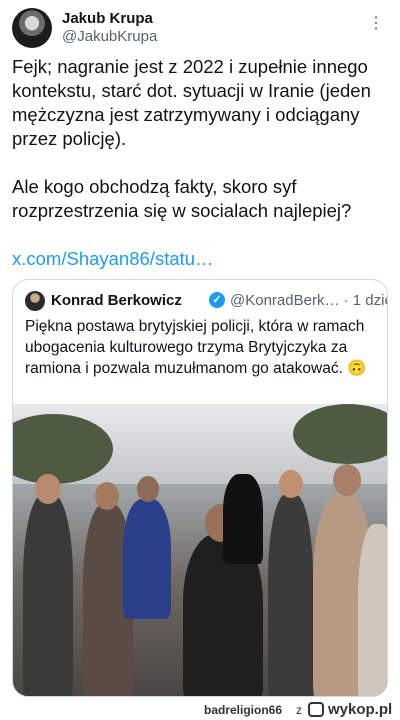  What do you see at coordinates (217, 300) in the screenshot?
I see `verified-badge-icon: ✓` at bounding box center [217, 300].